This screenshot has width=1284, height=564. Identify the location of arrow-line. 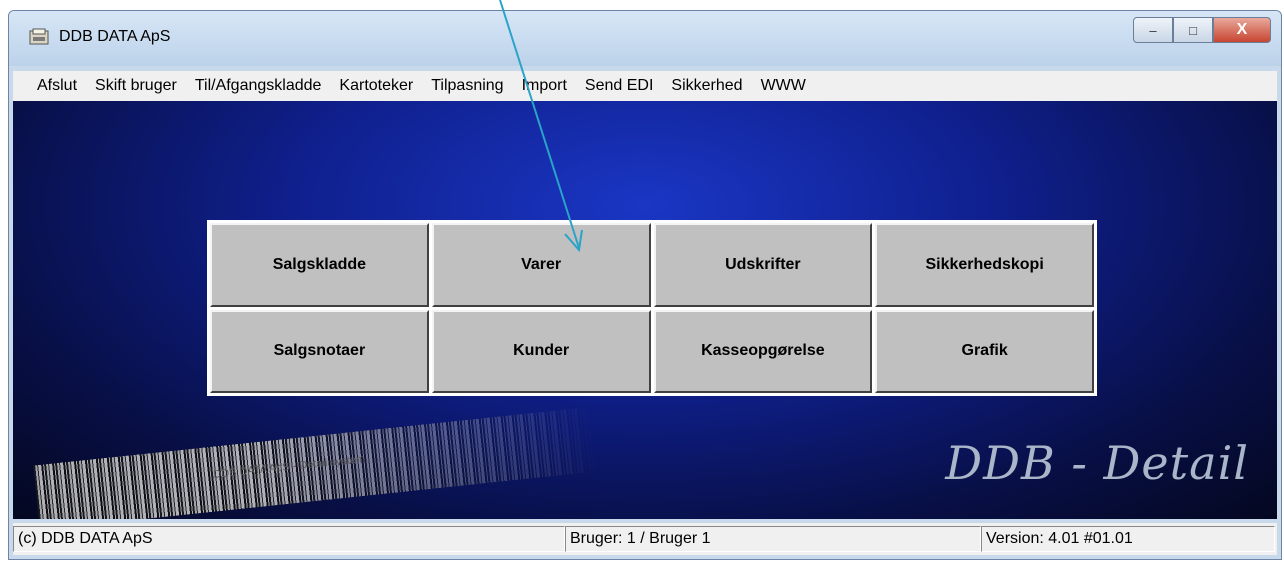
(539, 124).